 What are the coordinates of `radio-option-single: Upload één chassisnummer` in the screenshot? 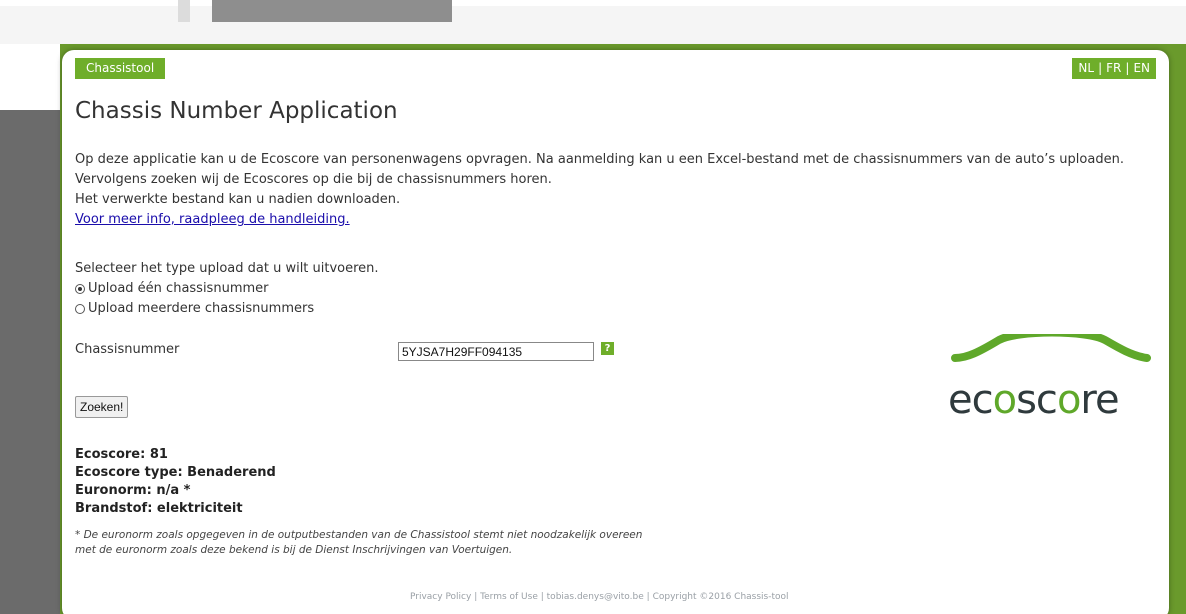 It's located at (227, 289).